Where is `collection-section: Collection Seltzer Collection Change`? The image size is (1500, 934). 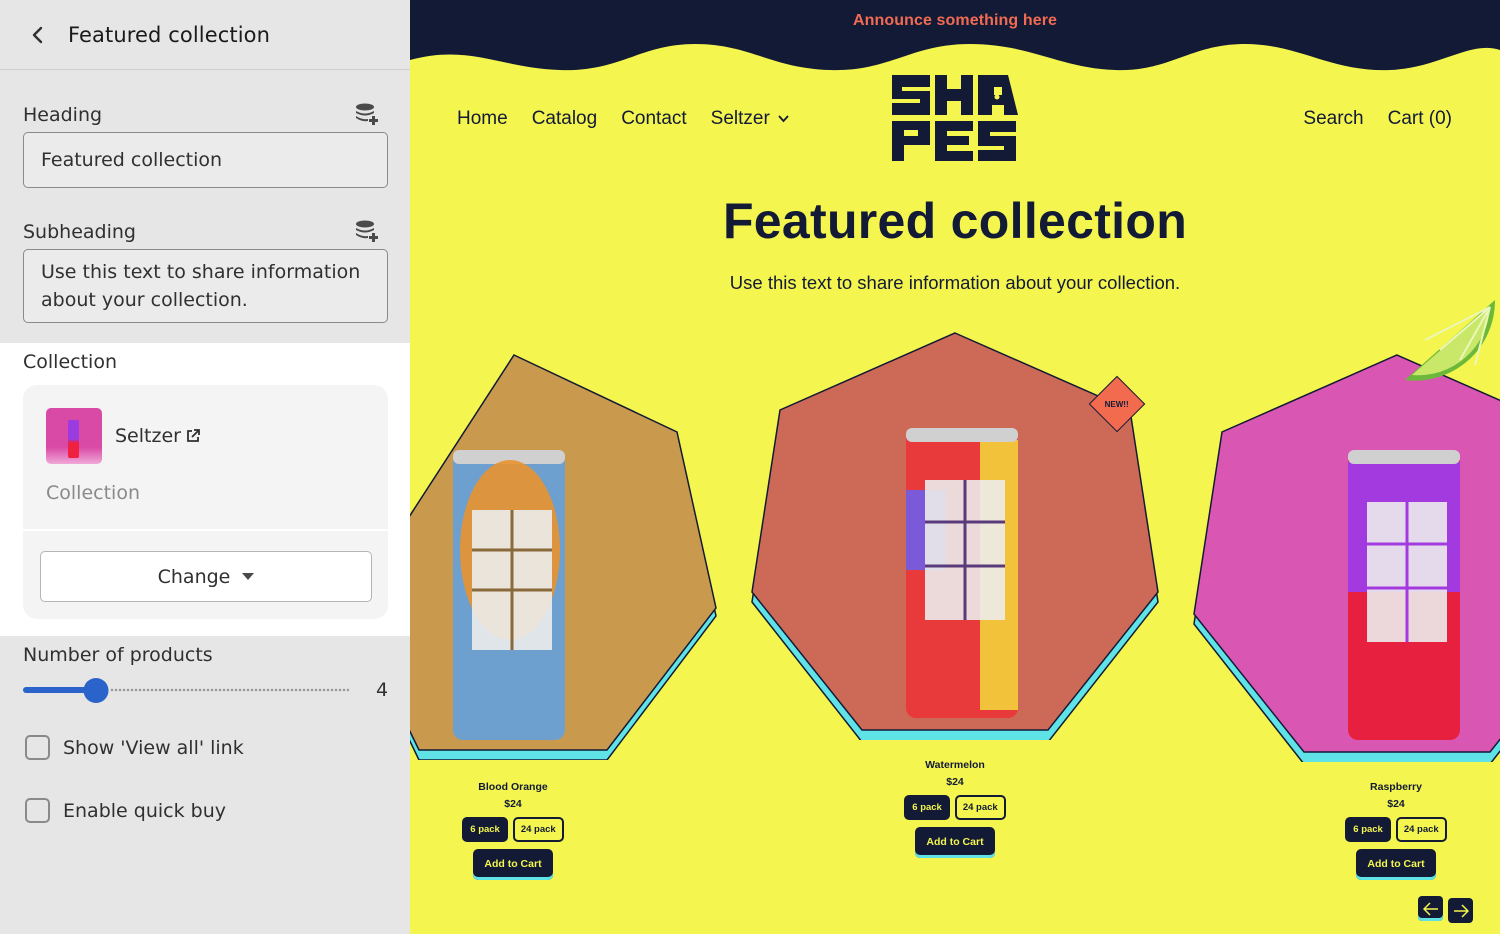
collection-section: Collection Seltzer Collection Change is located at coordinates (205, 489).